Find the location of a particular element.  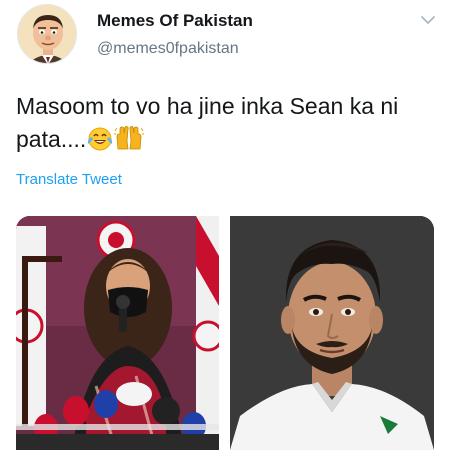

more-options-chevron-icon is located at coordinates (428, 20).